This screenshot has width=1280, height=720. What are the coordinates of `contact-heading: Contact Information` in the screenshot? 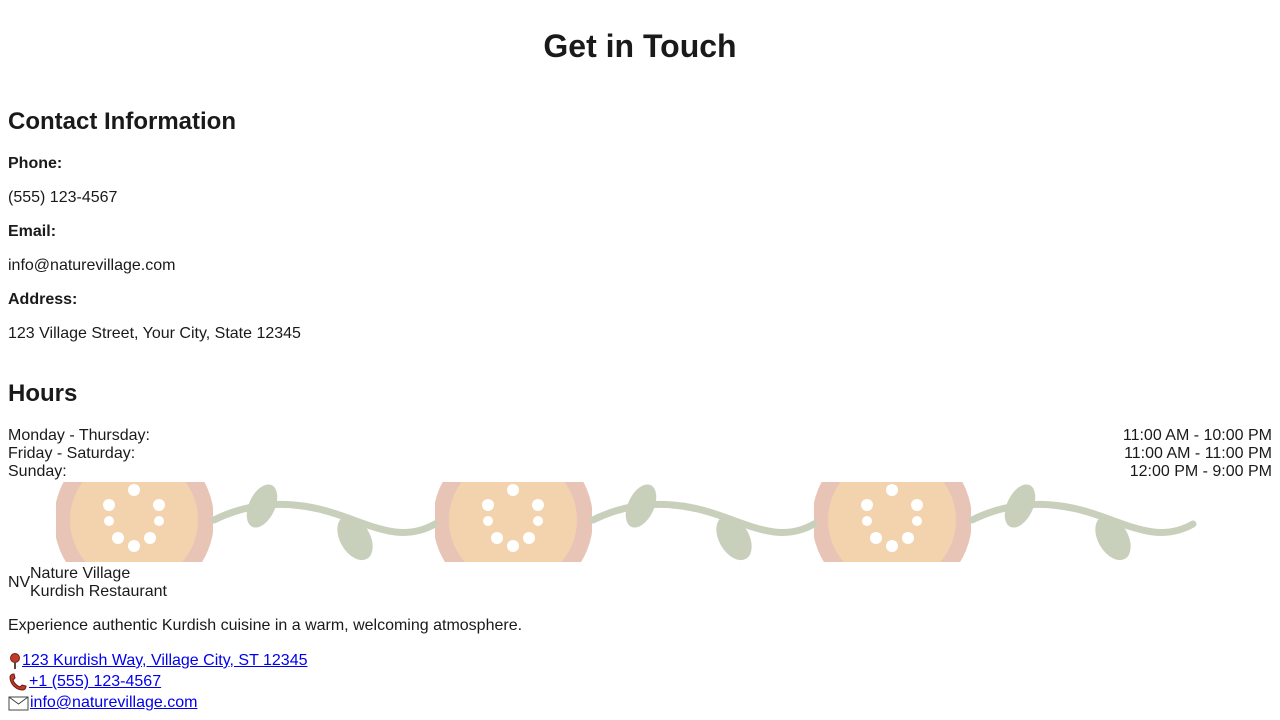 It's located at (122, 121).